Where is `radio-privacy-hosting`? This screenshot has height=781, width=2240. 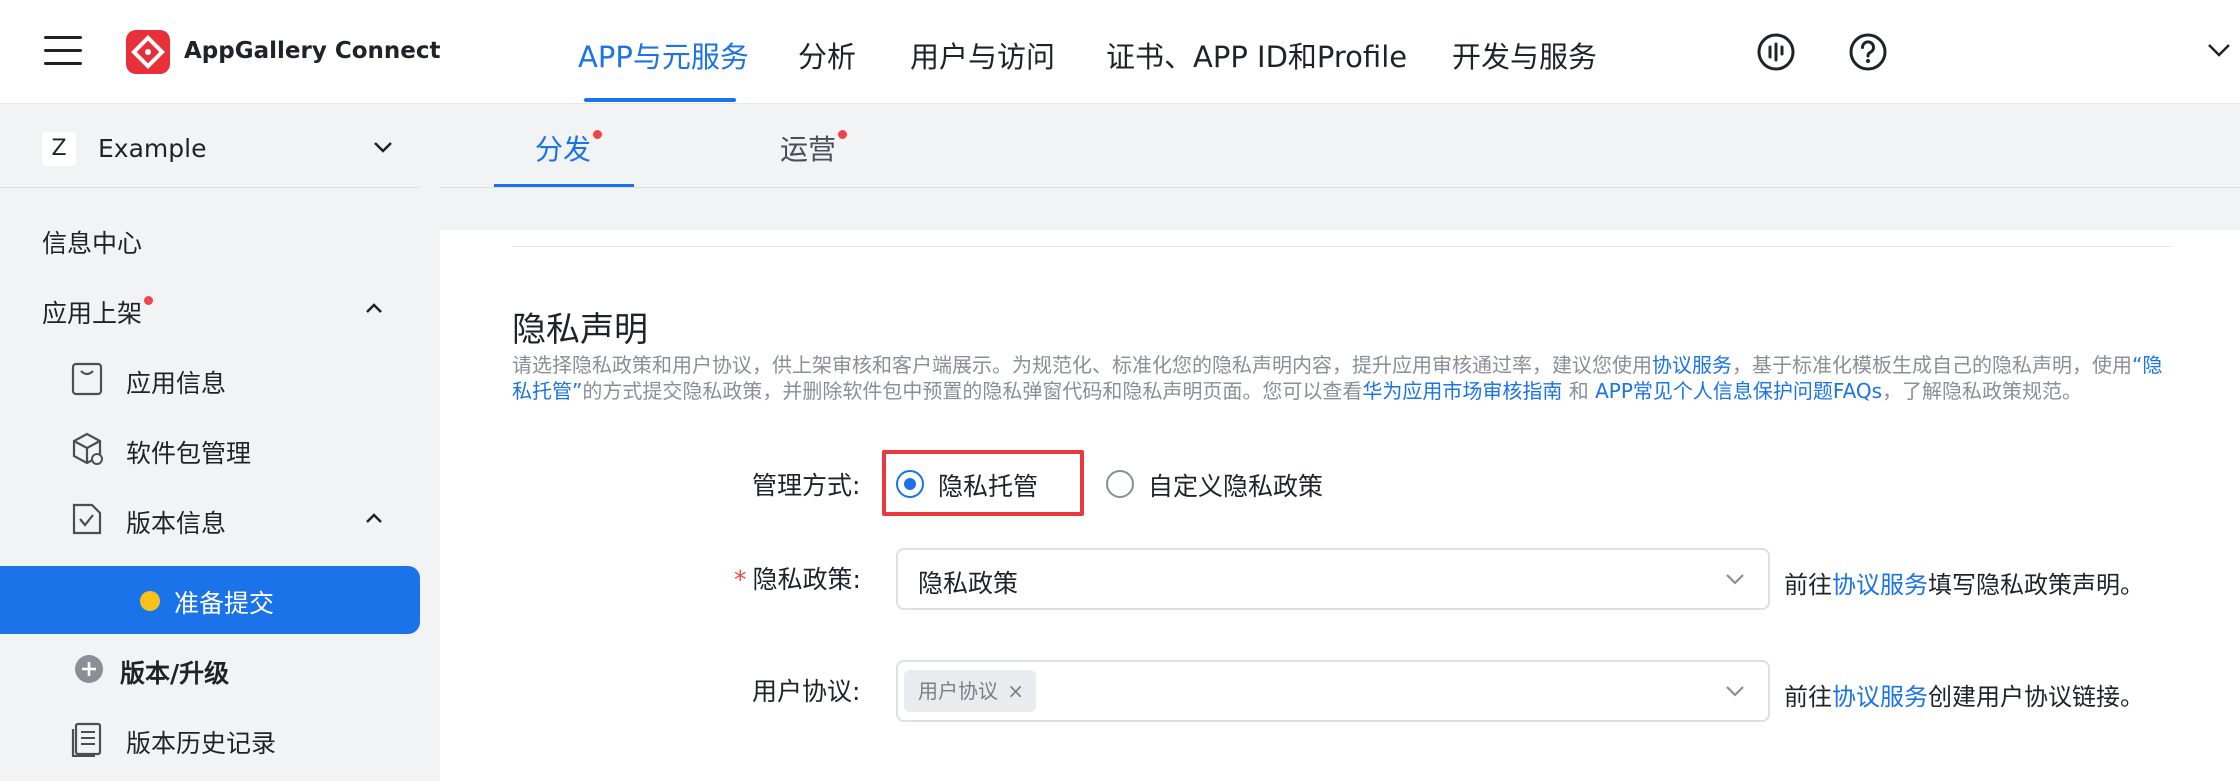
radio-privacy-hosting is located at coordinates (910, 484).